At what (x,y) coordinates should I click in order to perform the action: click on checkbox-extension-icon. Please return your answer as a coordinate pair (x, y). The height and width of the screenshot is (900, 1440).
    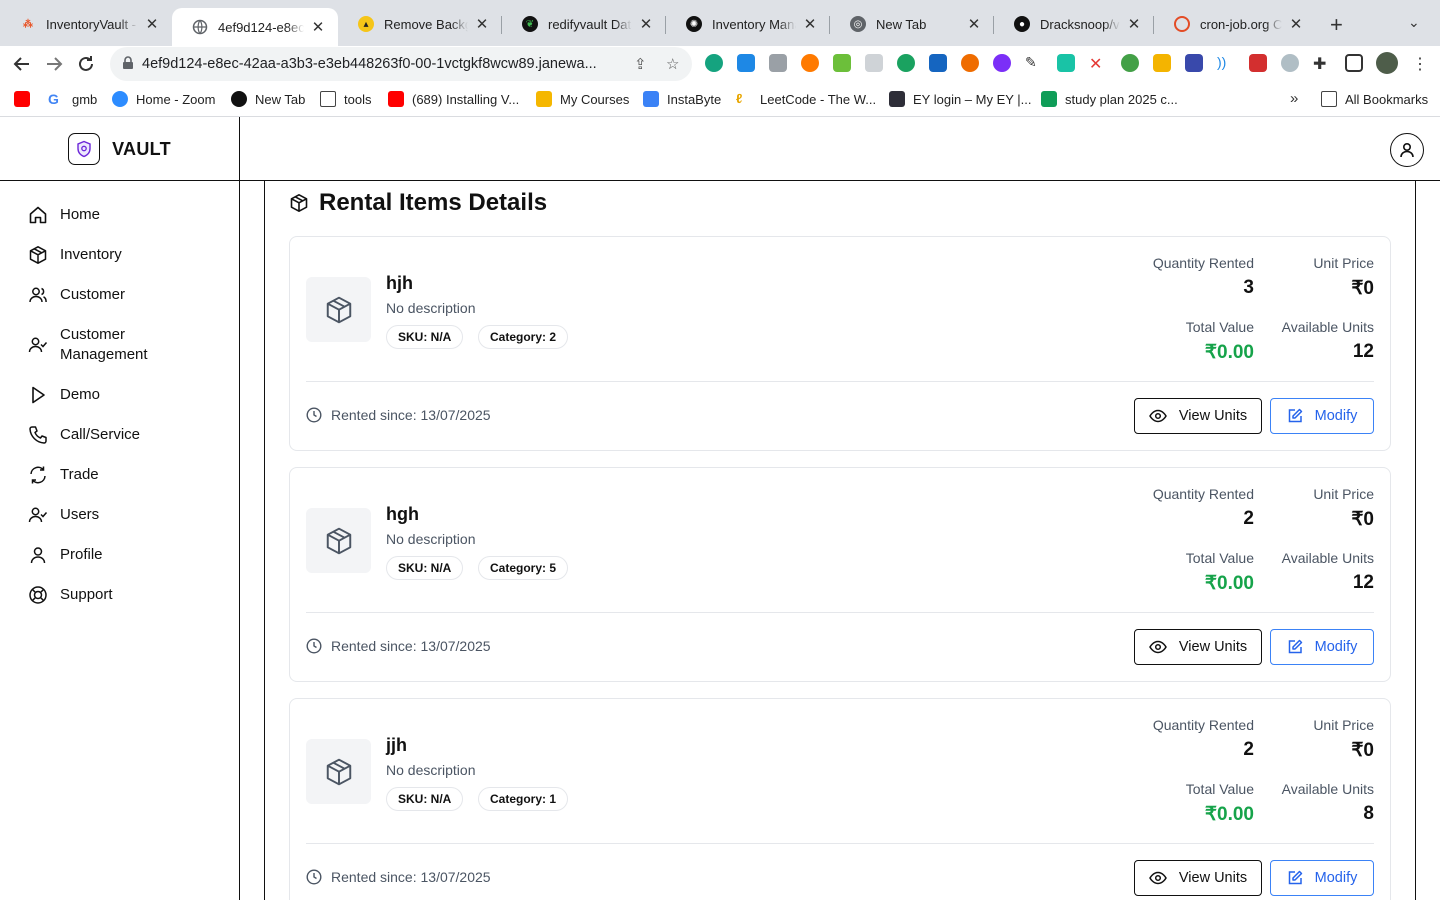
    Looking at the image, I should click on (938, 63).